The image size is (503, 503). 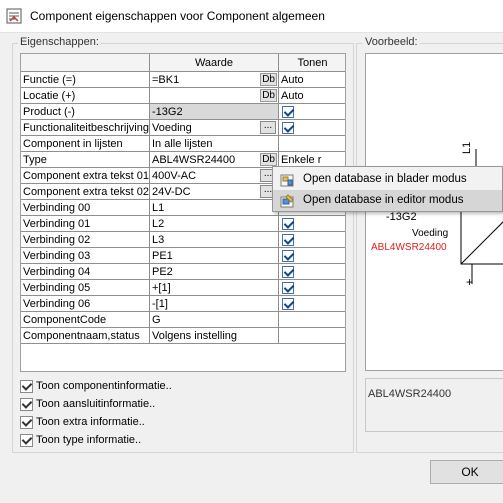 What do you see at coordinates (466, 472) in the screenshot?
I see `ok-button: OK` at bounding box center [466, 472].